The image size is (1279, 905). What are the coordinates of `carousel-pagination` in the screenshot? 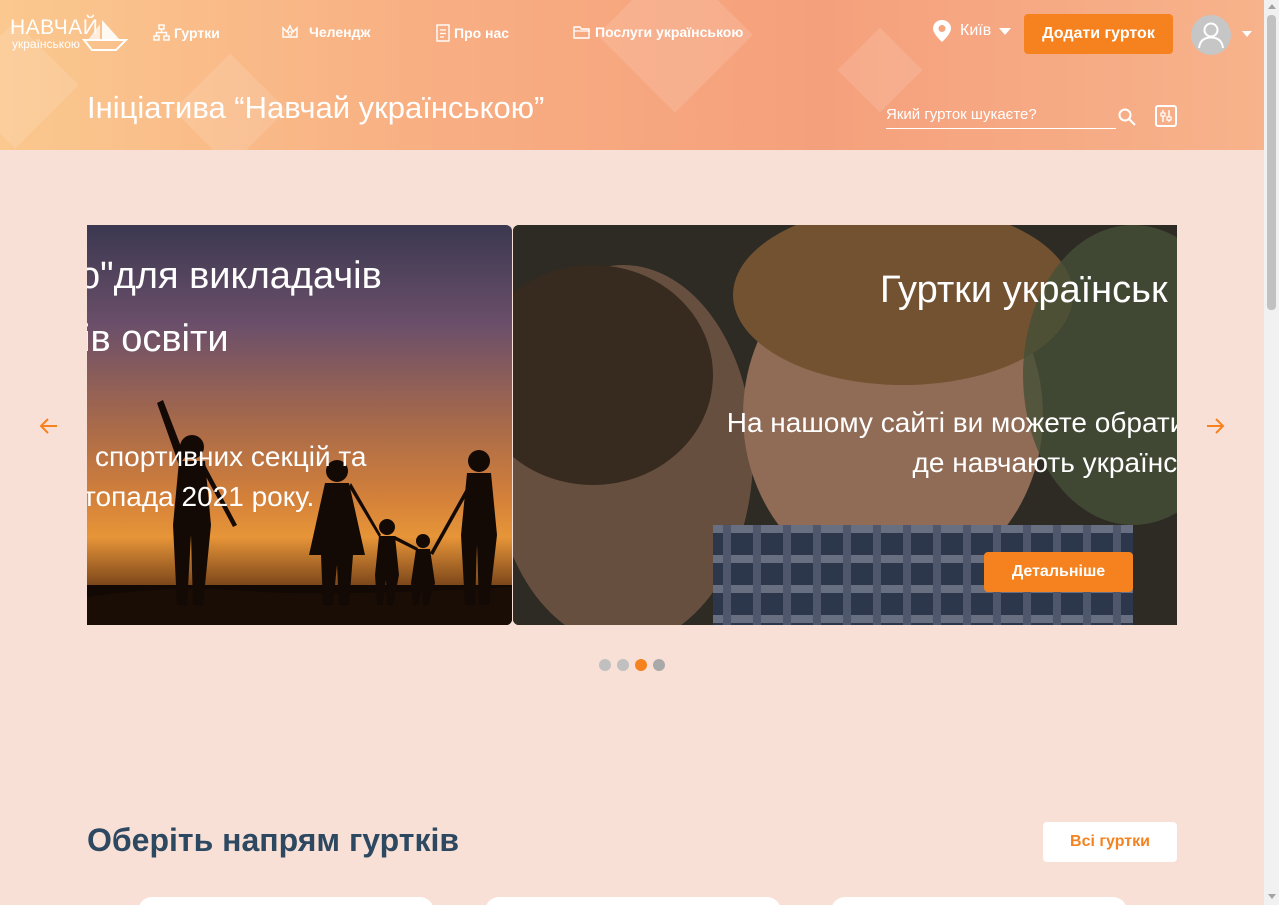 It's located at (632, 665).